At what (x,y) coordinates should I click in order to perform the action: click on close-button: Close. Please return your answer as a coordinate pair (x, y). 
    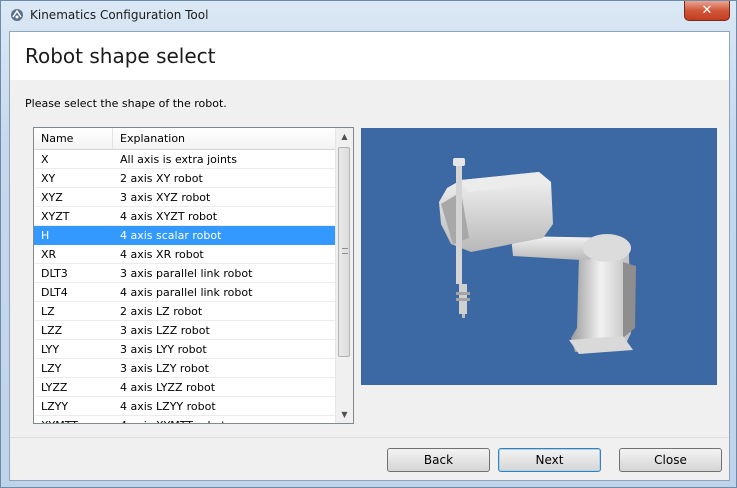
    Looking at the image, I should click on (670, 460).